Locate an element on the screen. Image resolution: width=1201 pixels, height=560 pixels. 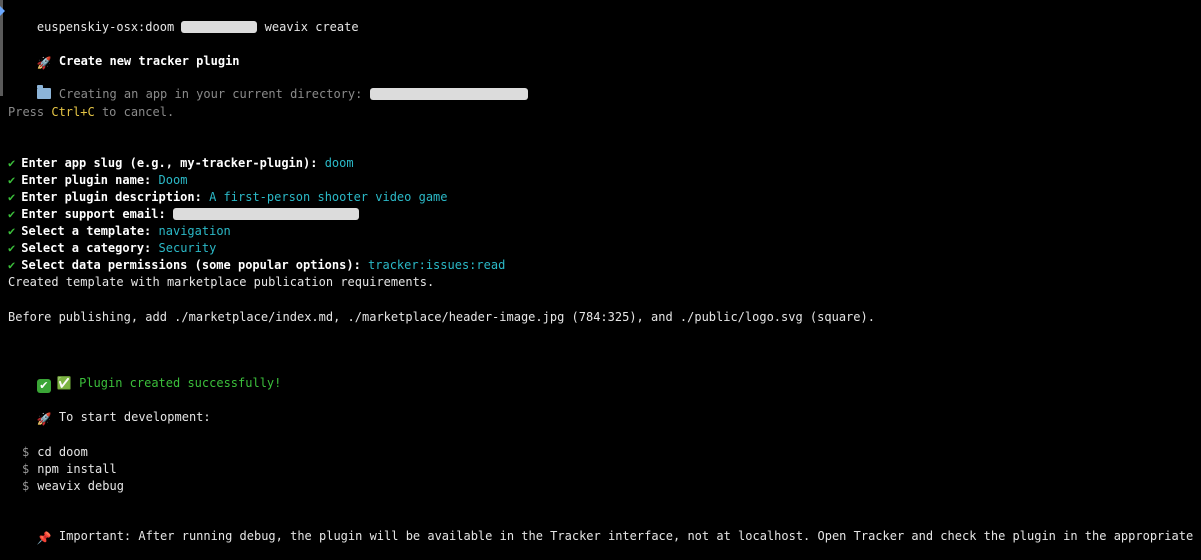
answer-question: Enter plugin description: is located at coordinates (111, 197).